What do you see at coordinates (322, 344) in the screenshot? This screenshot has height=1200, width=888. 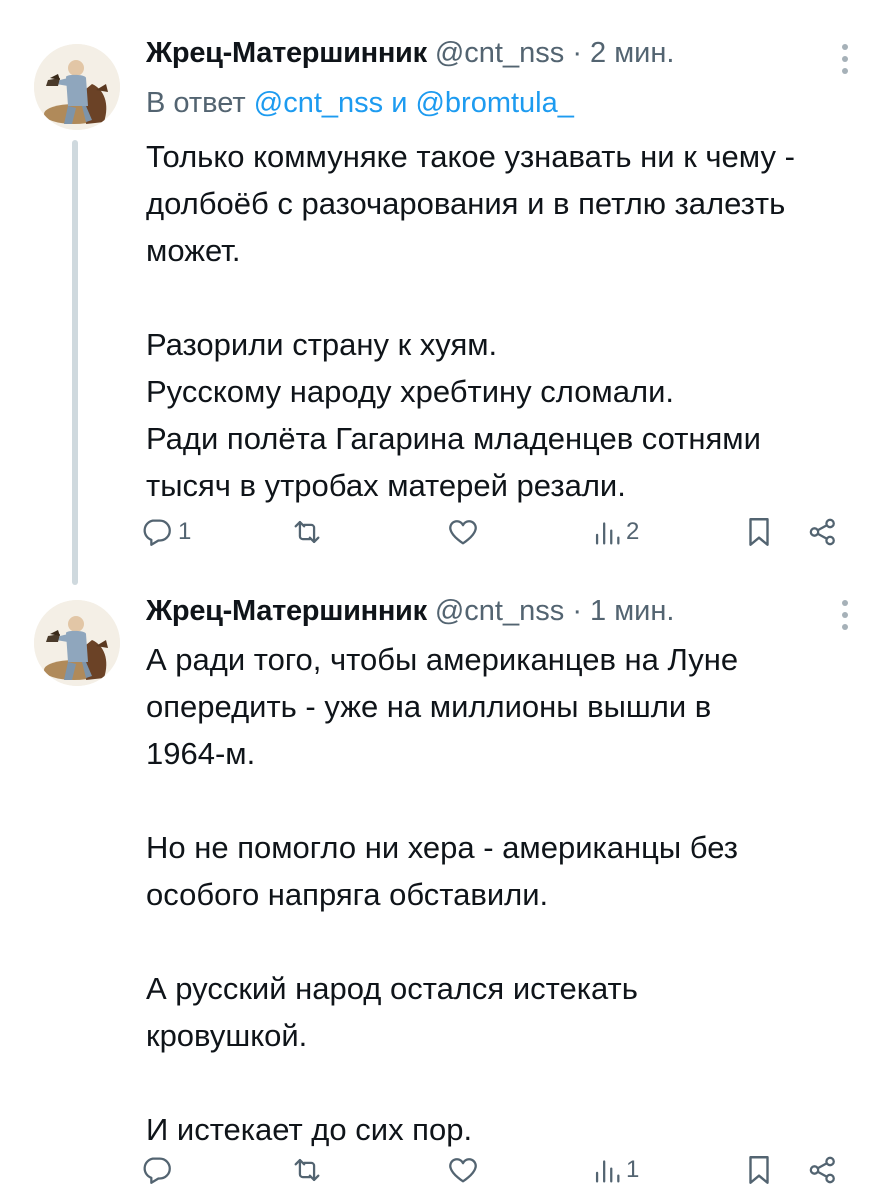 I see `tweet-text-line: Разорили страну к хуям.` at bounding box center [322, 344].